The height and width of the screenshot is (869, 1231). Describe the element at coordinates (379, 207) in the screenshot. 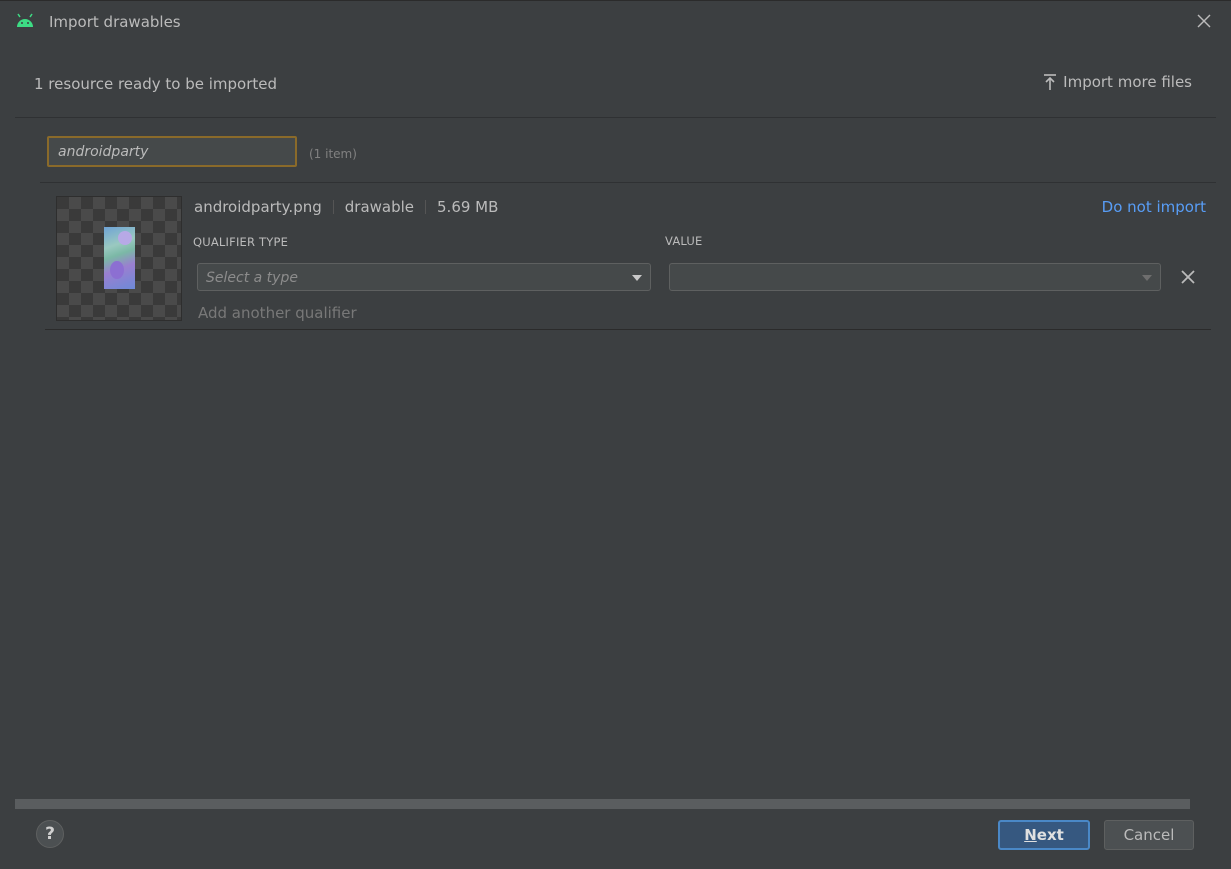

I see `resource-type: drawable` at that location.